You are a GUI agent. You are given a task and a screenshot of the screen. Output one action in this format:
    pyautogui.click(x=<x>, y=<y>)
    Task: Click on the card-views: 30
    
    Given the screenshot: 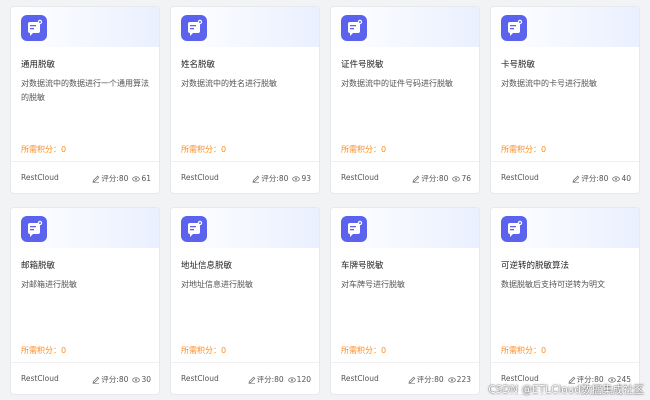 What is the action you would take?
    pyautogui.click(x=146, y=379)
    